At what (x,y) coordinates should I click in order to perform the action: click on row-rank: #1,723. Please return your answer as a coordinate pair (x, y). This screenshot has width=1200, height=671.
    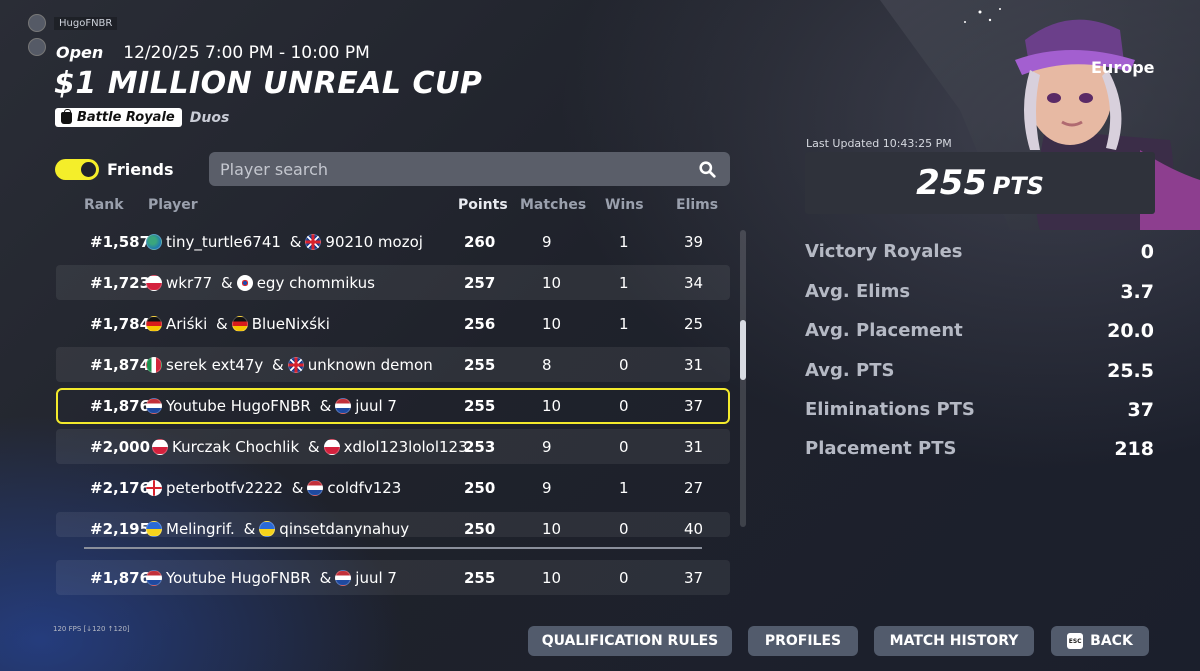
    Looking at the image, I should click on (120, 282).